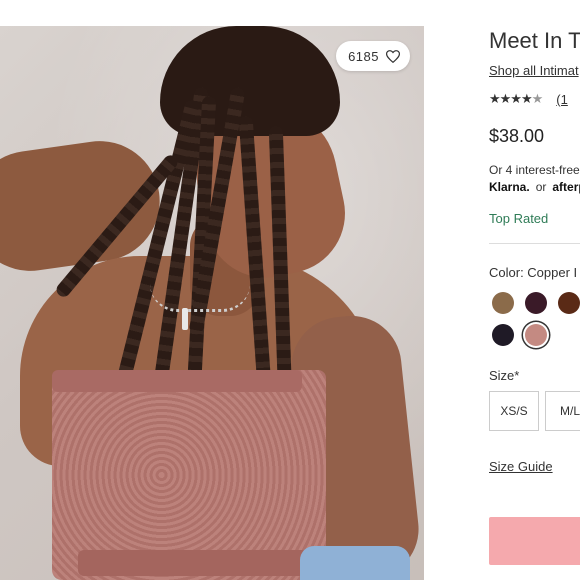  What do you see at coordinates (519, 218) in the screenshot?
I see `top-rated-badge: Top Rated` at bounding box center [519, 218].